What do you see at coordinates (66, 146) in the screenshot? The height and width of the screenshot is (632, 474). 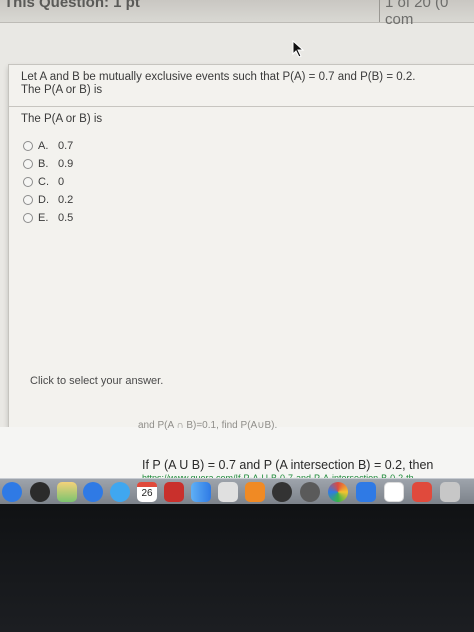 I see `option-value: 0.7` at bounding box center [66, 146].